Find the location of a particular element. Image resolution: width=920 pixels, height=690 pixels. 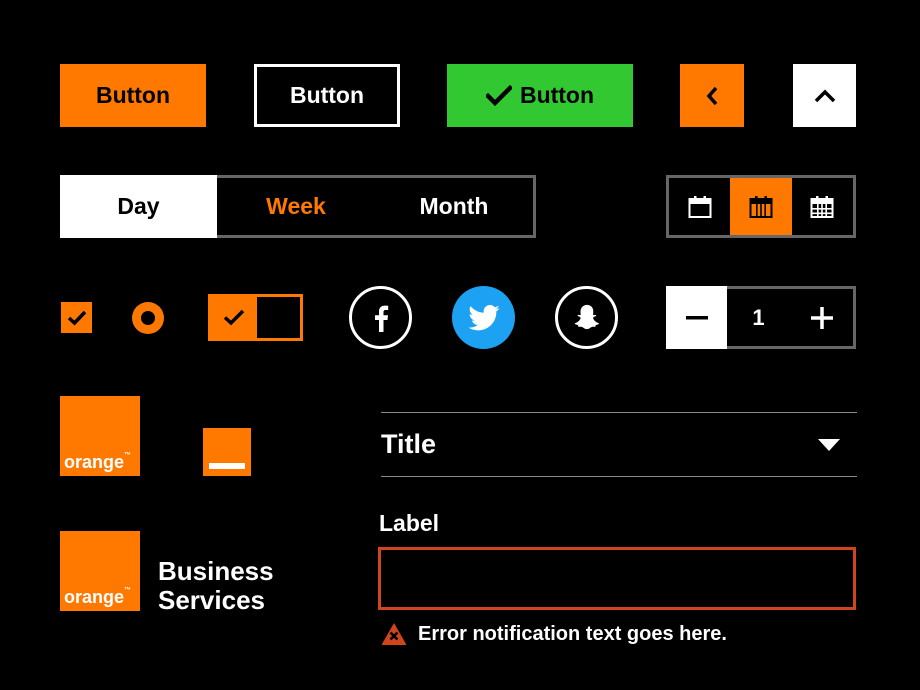

radio-dot is located at coordinates (148, 318).